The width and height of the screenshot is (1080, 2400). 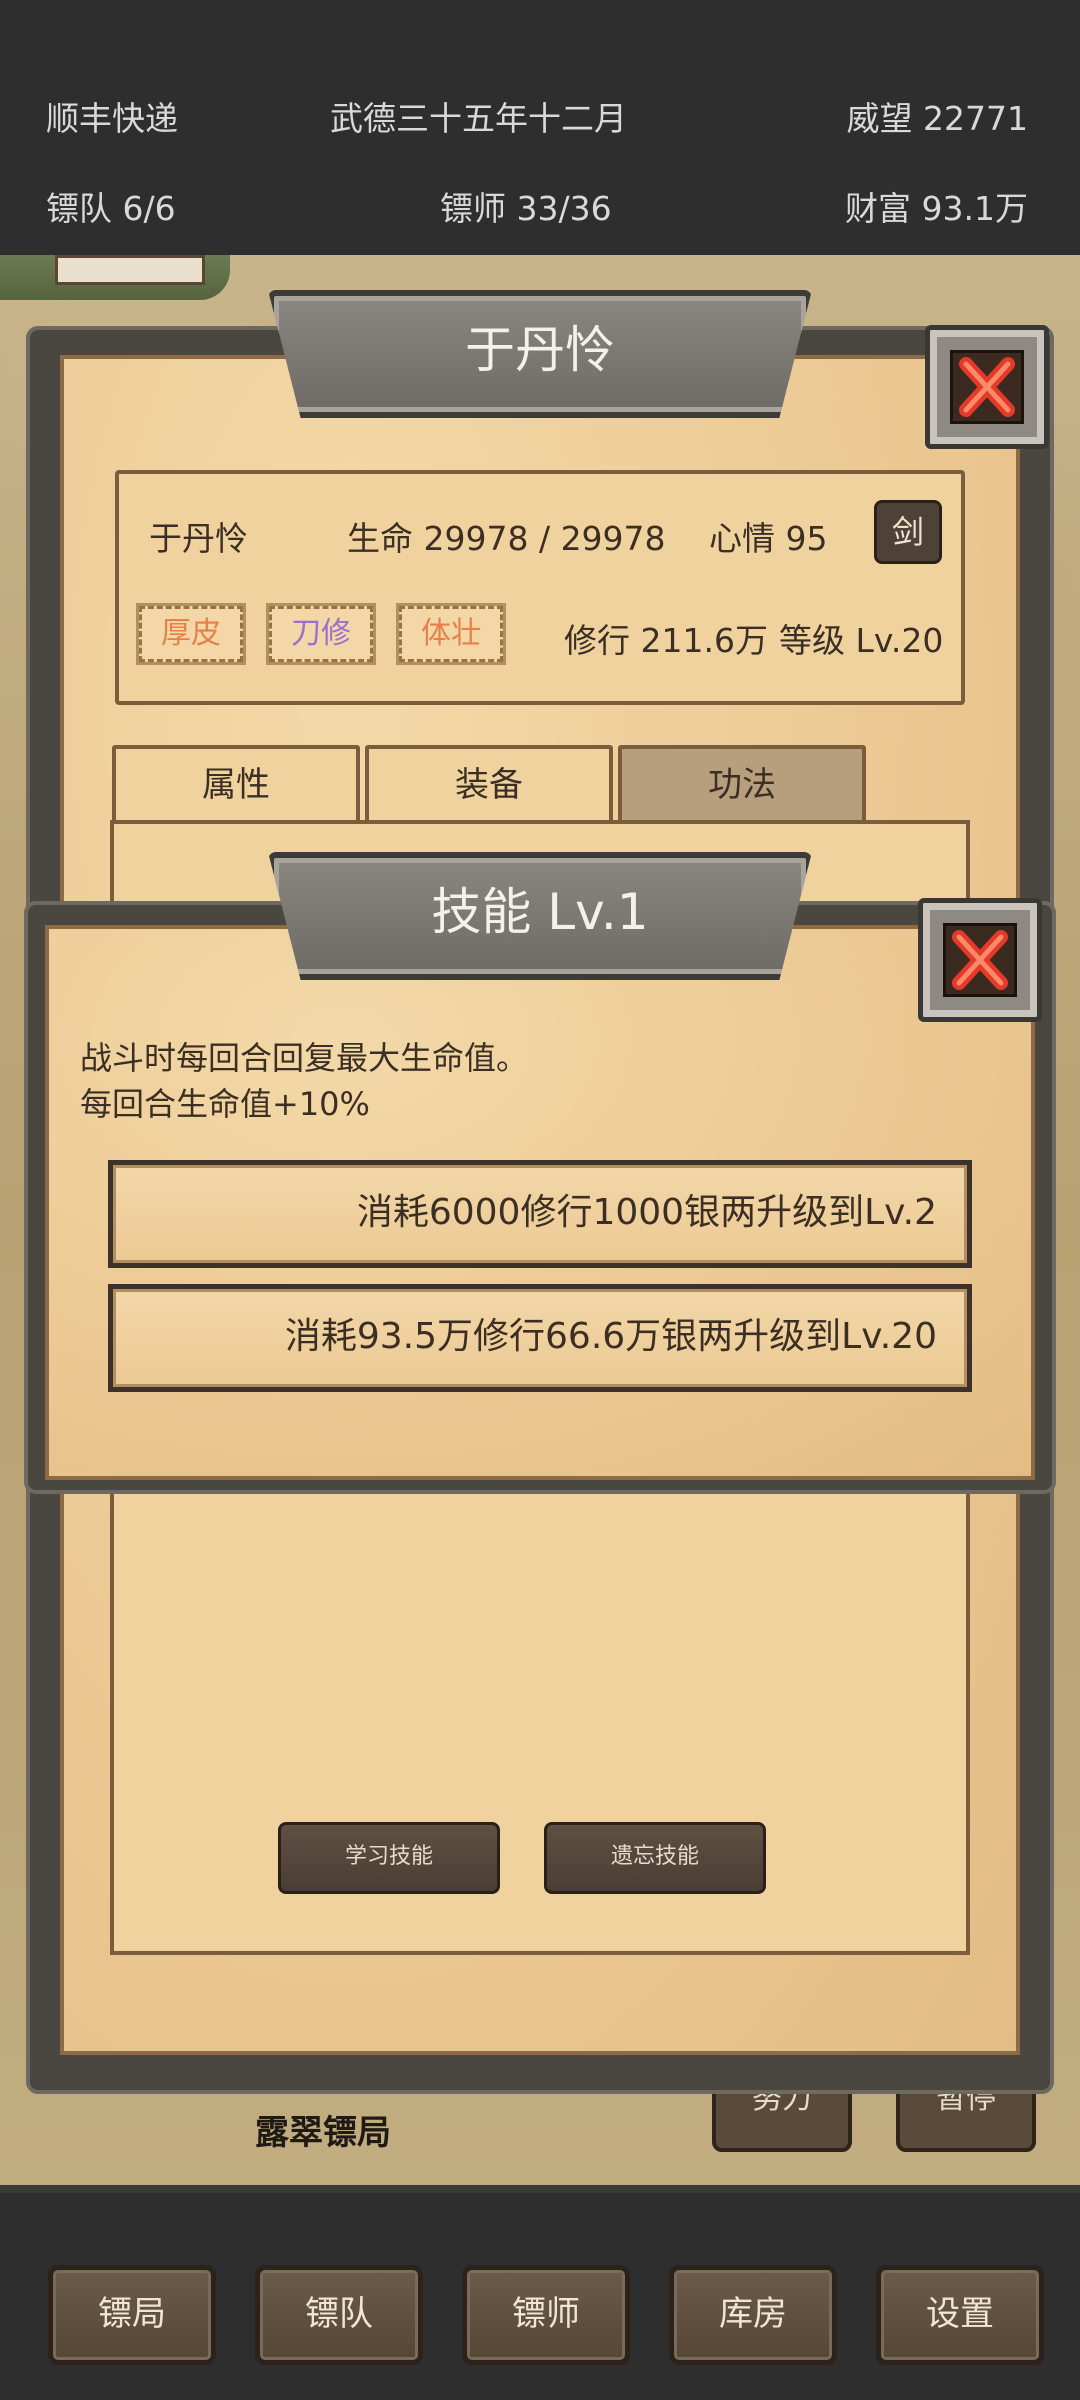 What do you see at coordinates (236, 785) in the screenshot?
I see `tab-attributes: 属性` at bounding box center [236, 785].